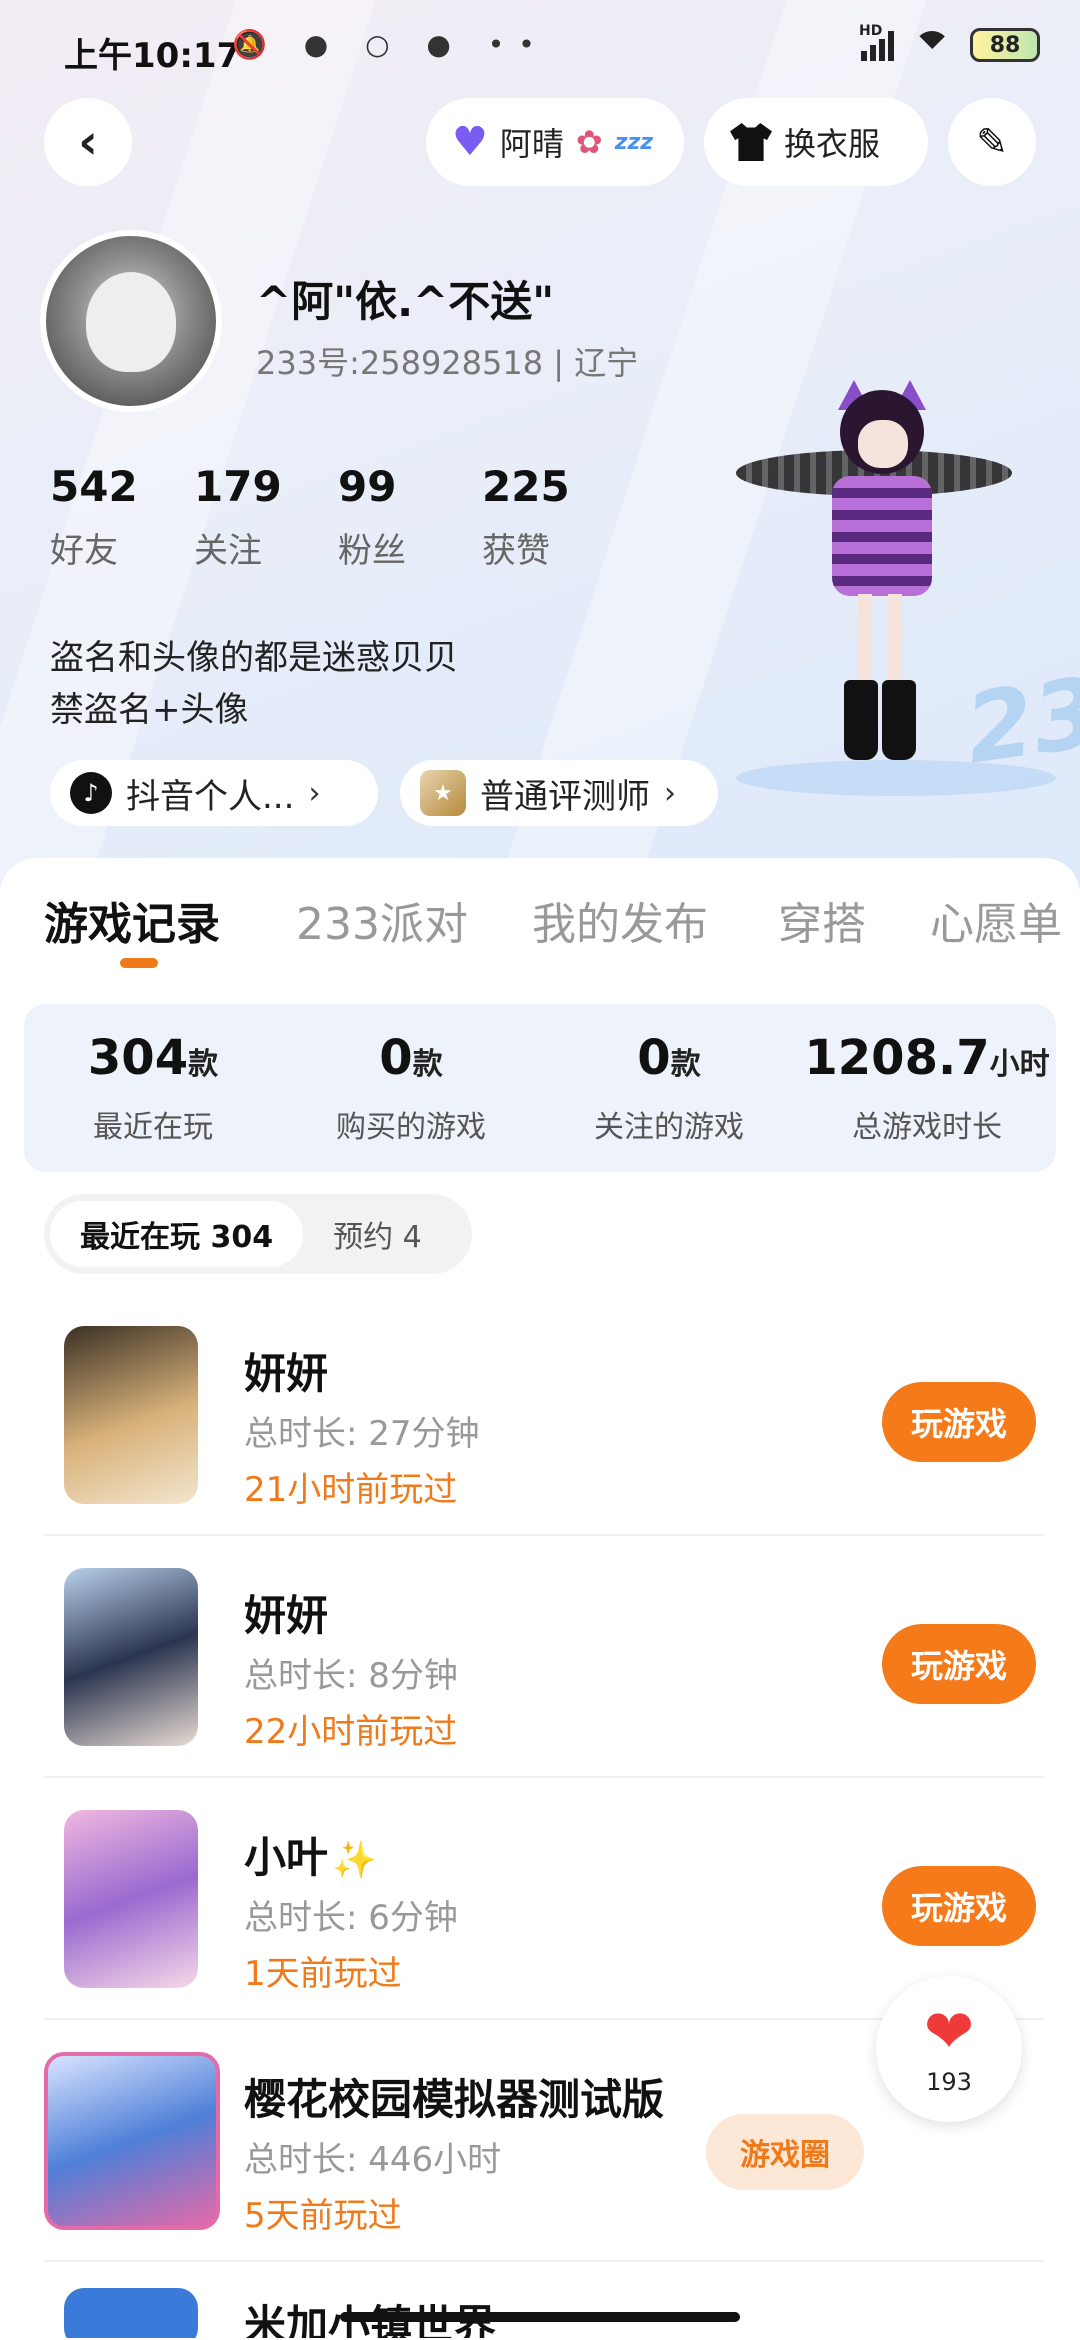  Describe the element at coordinates (131, 321) in the screenshot. I see `avatar` at that location.